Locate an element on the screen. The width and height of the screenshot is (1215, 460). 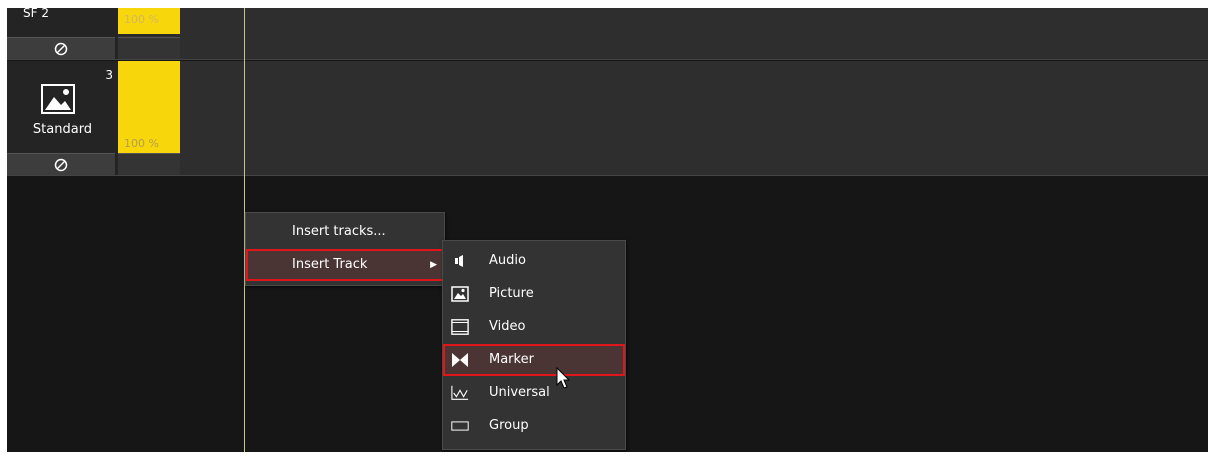
video-icon is located at coordinates (460, 327).